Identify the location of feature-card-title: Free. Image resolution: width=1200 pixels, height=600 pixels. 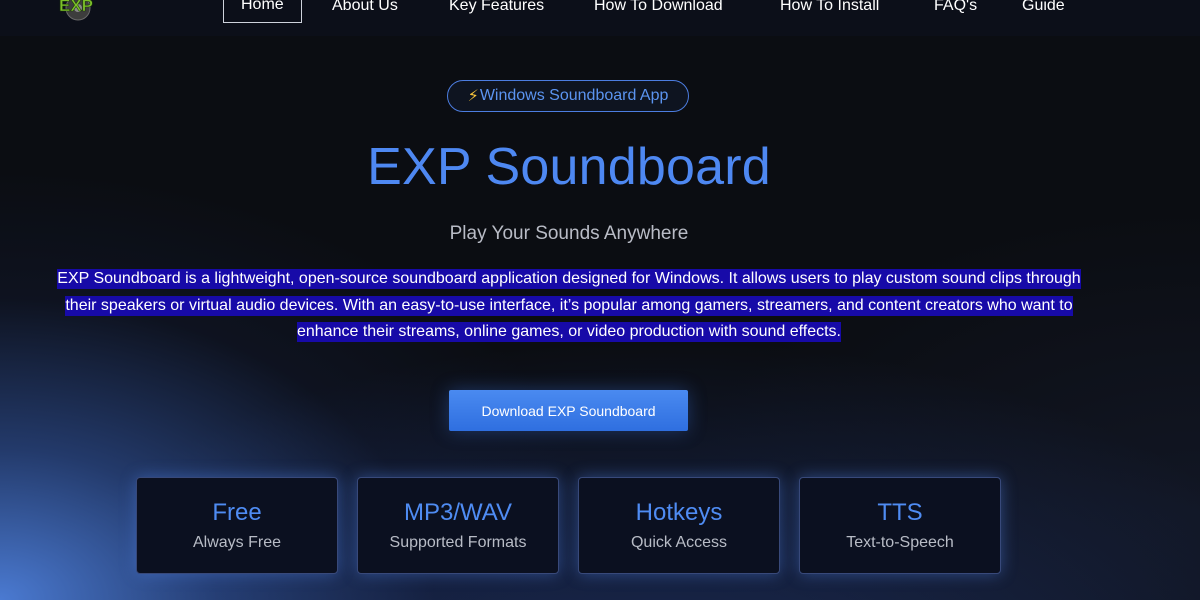
(237, 512).